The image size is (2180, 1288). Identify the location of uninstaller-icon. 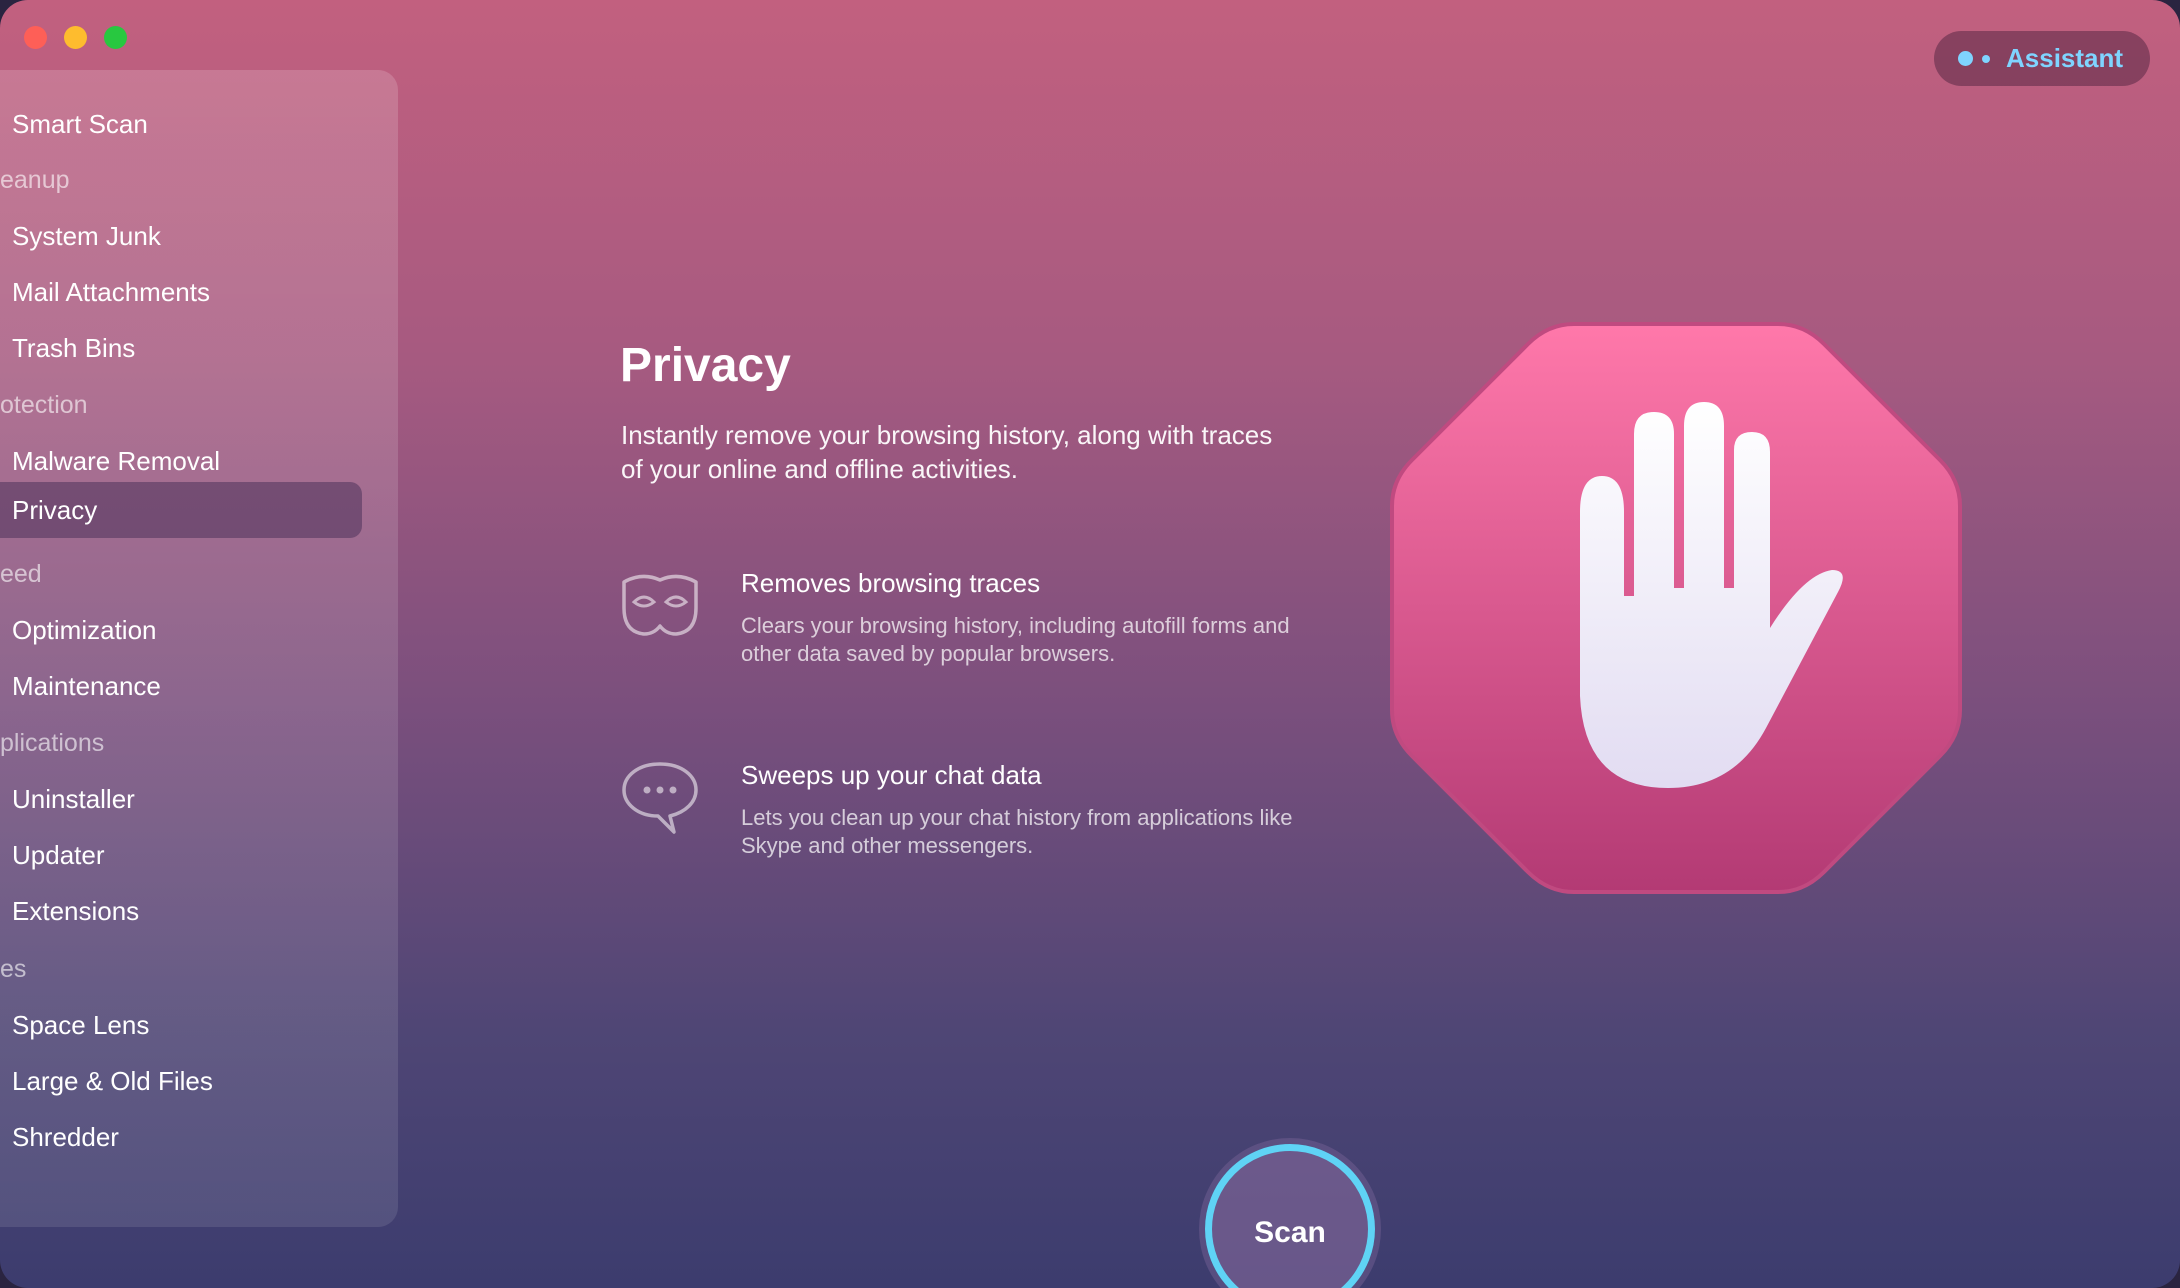
(4, 798).